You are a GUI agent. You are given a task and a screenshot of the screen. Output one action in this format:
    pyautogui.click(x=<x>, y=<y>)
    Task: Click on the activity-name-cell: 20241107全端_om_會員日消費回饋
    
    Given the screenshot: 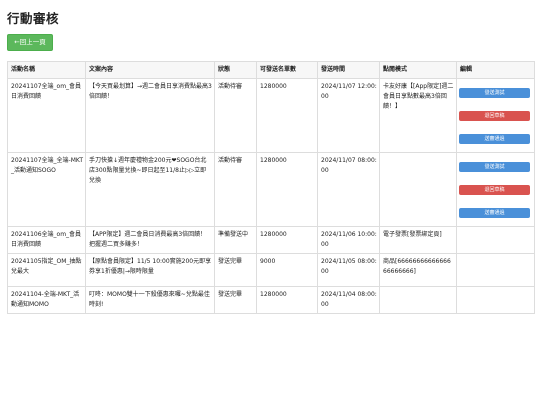 What is the action you would take?
    pyautogui.click(x=46, y=115)
    